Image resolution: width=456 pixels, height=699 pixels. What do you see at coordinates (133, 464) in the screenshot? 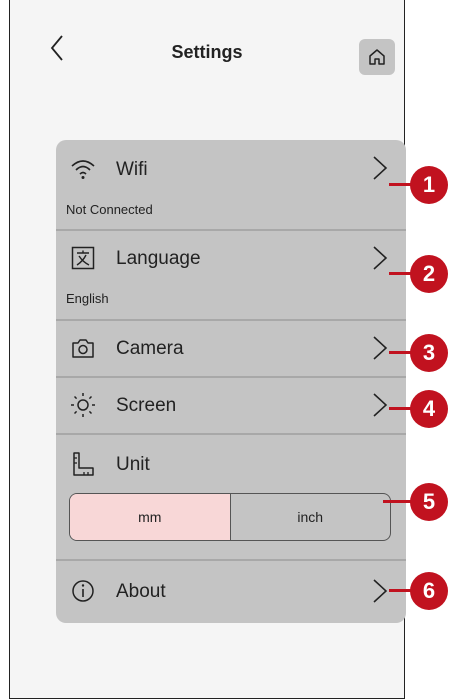
I see `unit-label: Unit` at bounding box center [133, 464].